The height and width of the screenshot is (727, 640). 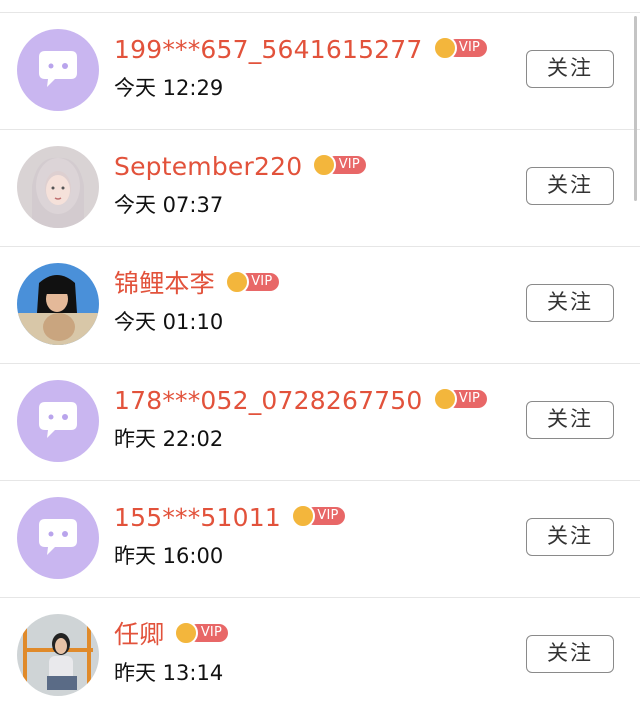 I want to click on username: 199***657_5641615277 VIP, so click(x=300, y=50).